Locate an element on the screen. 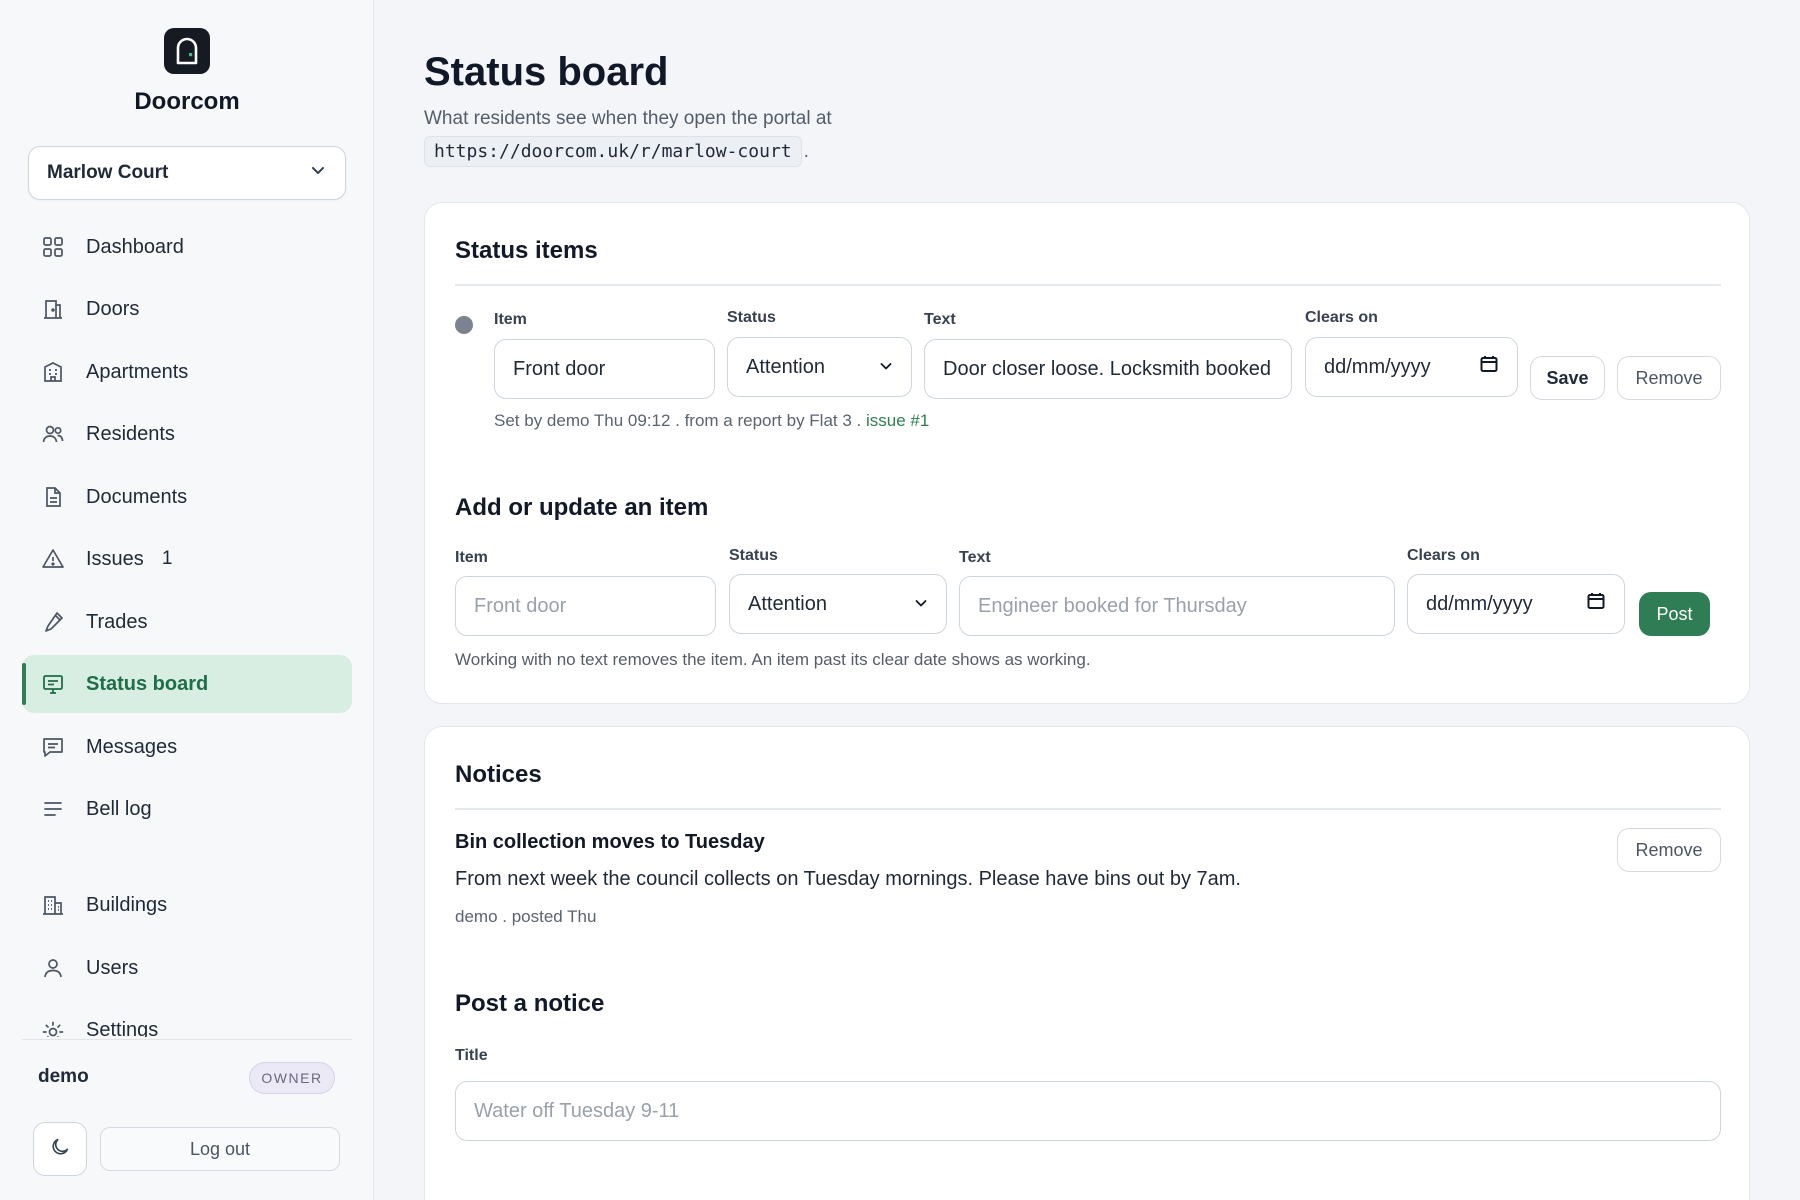 Image resolution: width=1800 pixels, height=1200 pixels. brand-name: Doorcom is located at coordinates (187, 101).